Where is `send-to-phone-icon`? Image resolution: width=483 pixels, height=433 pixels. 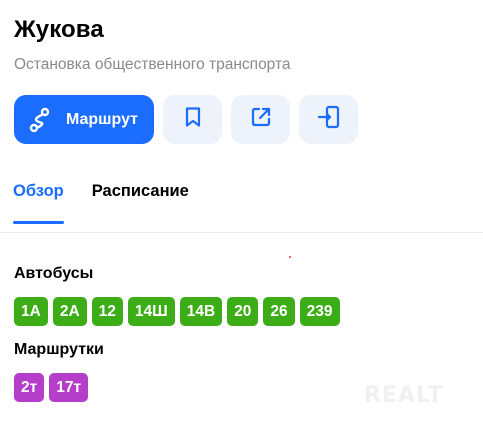
send-to-phone-icon is located at coordinates (329, 119).